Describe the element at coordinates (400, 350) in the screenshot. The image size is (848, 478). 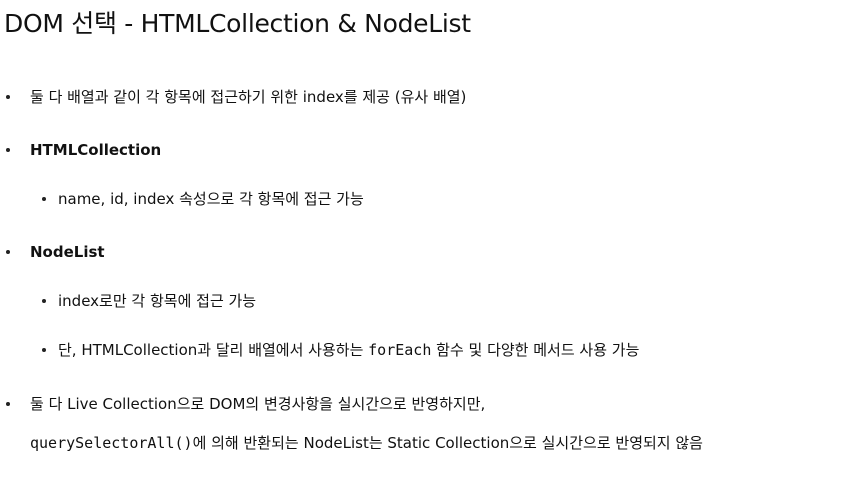
I see `inline-code: forEach` at that location.